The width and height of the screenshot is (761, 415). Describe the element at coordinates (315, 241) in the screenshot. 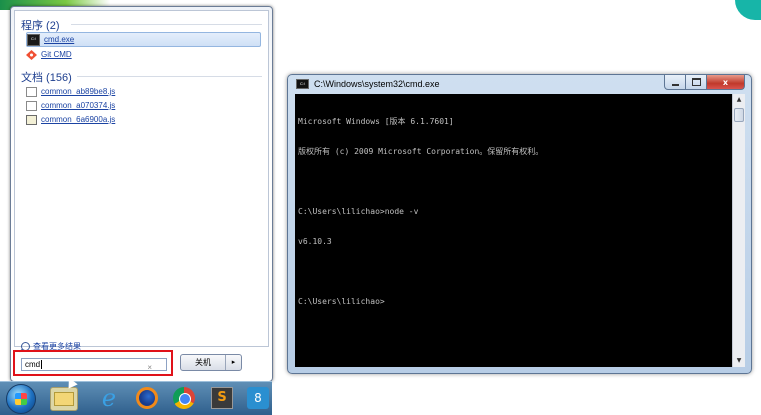

I see `console-line: v6.10.3` at that location.